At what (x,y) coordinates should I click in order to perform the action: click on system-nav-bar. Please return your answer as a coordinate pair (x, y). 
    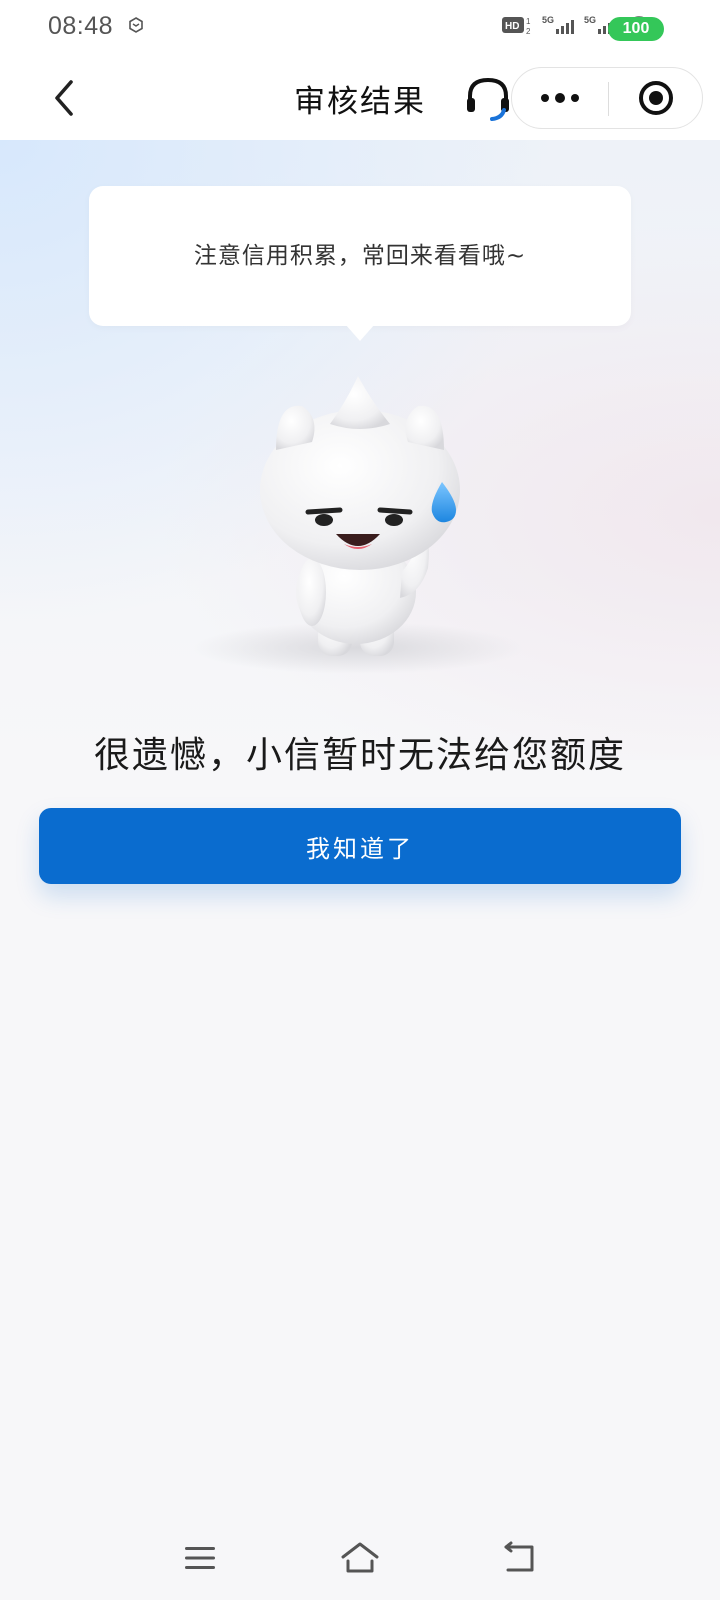
    Looking at the image, I should click on (360, 1560).